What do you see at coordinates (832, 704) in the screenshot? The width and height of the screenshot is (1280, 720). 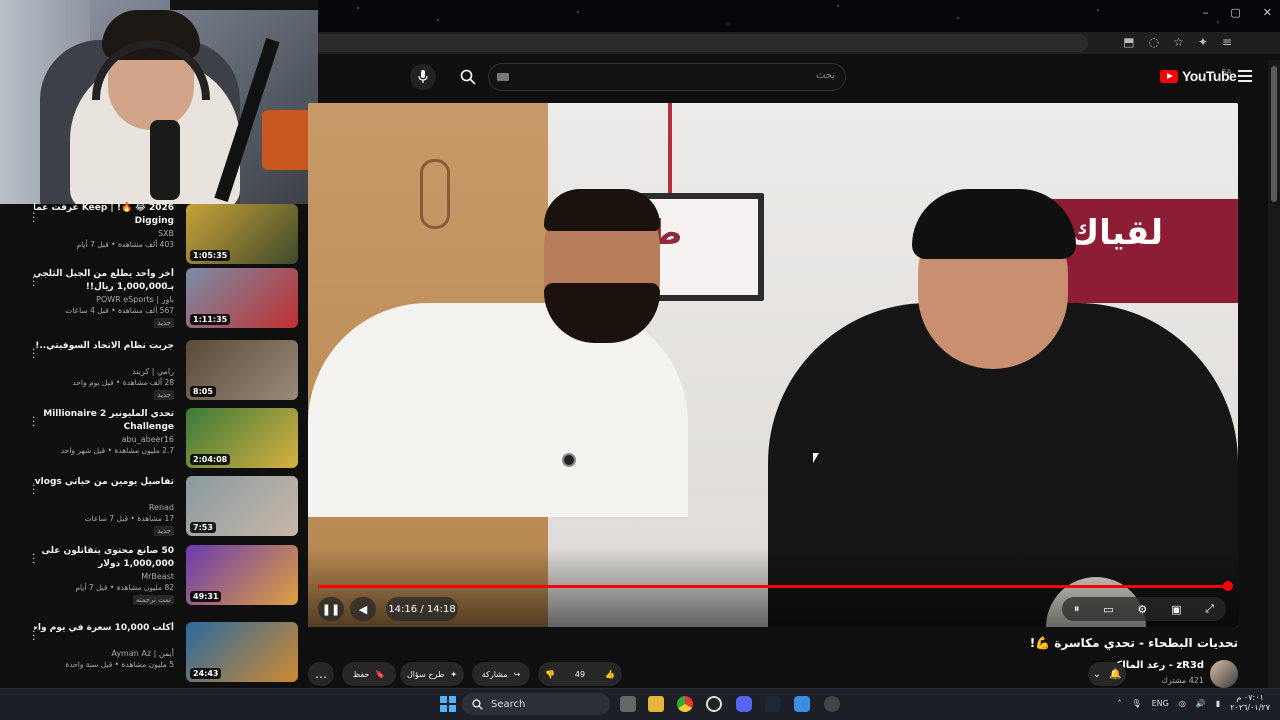 I see `obs-icon` at bounding box center [832, 704].